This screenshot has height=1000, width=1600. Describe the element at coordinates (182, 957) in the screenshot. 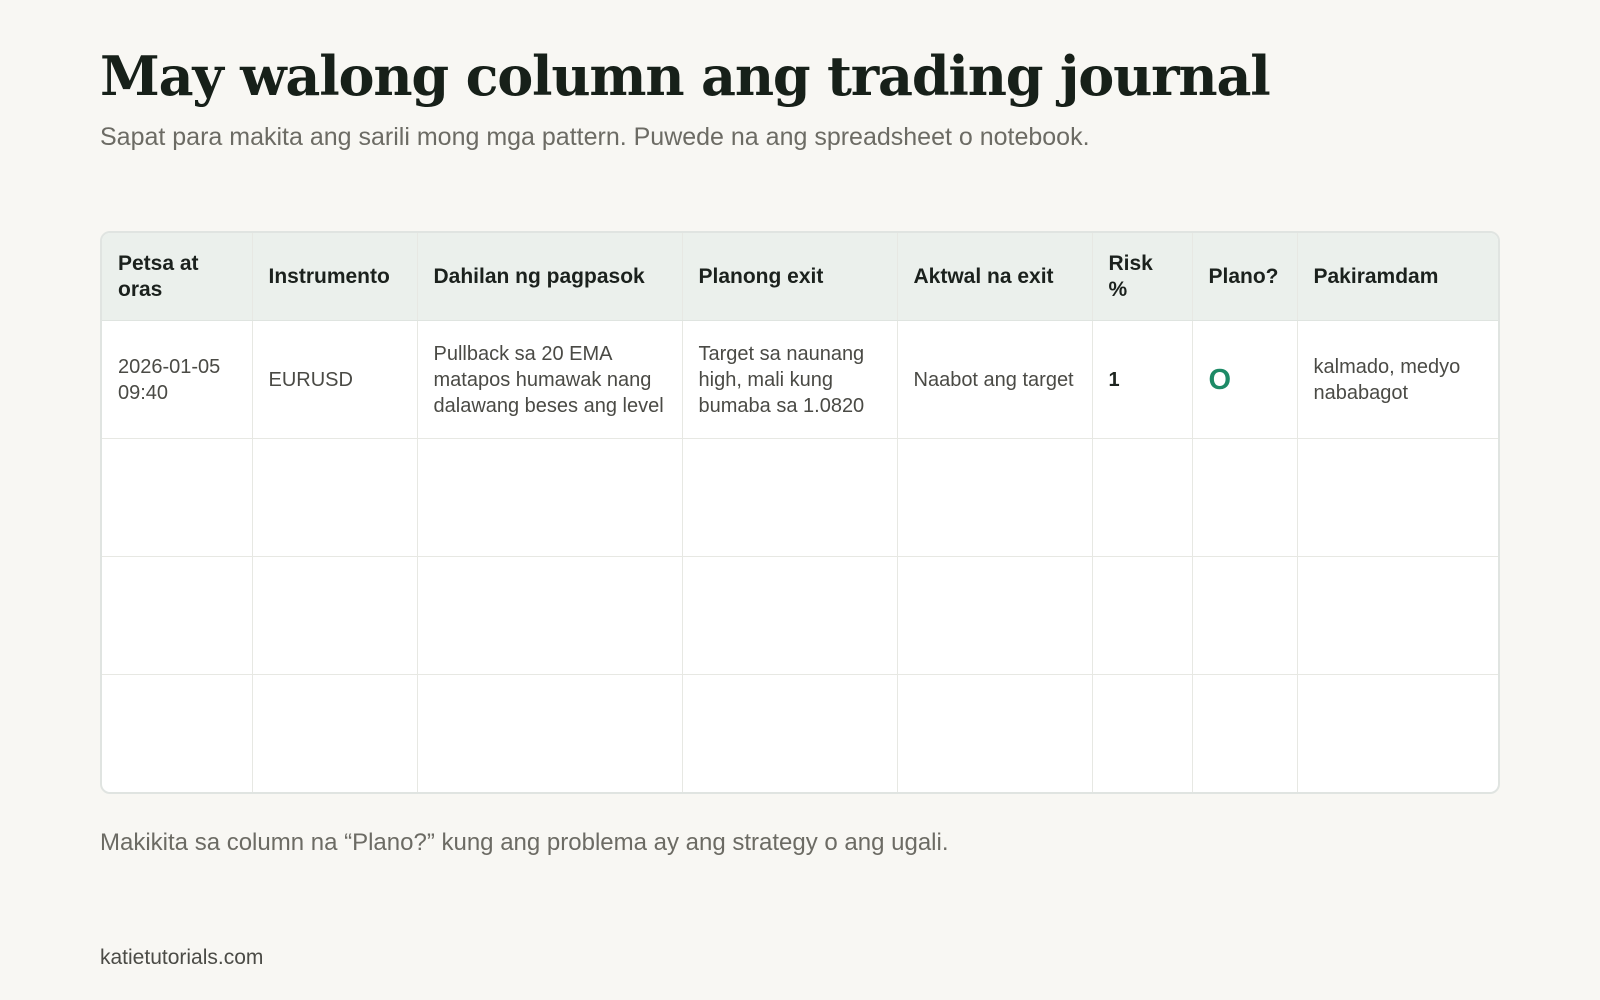

I see `site-footer: katietutorials.com` at that location.